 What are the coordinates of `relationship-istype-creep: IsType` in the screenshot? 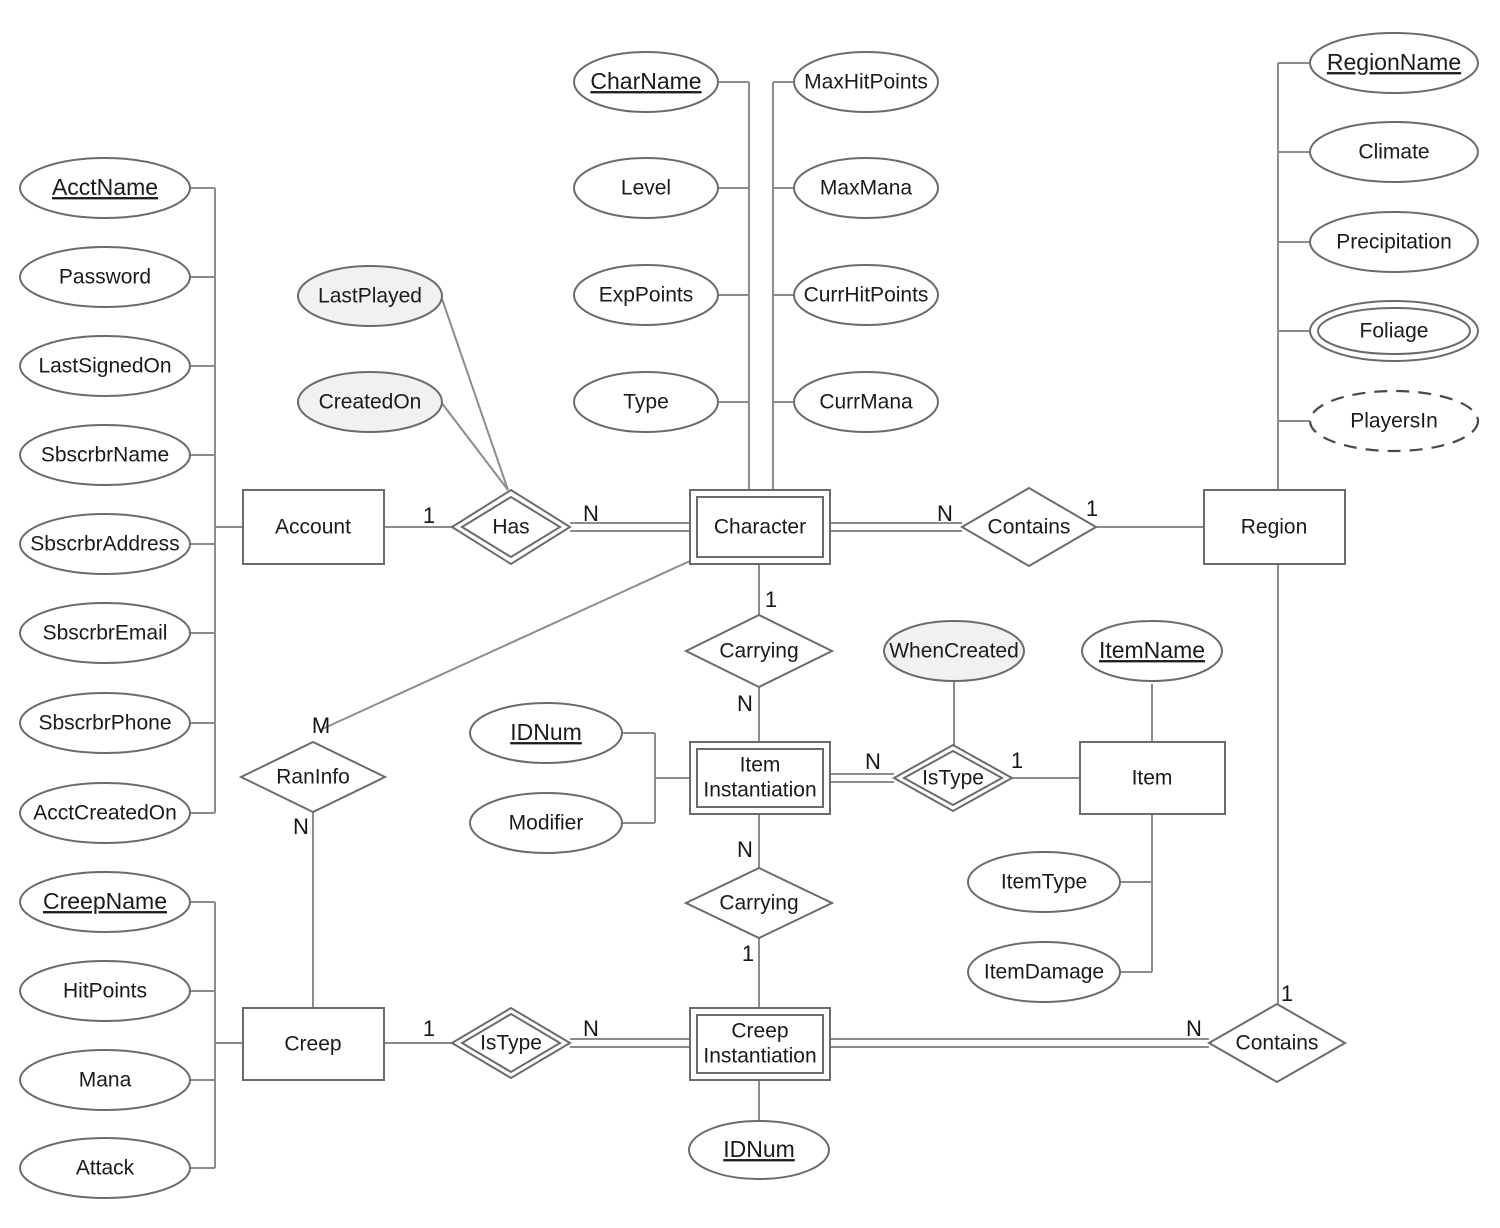 It's located at (511, 1043).